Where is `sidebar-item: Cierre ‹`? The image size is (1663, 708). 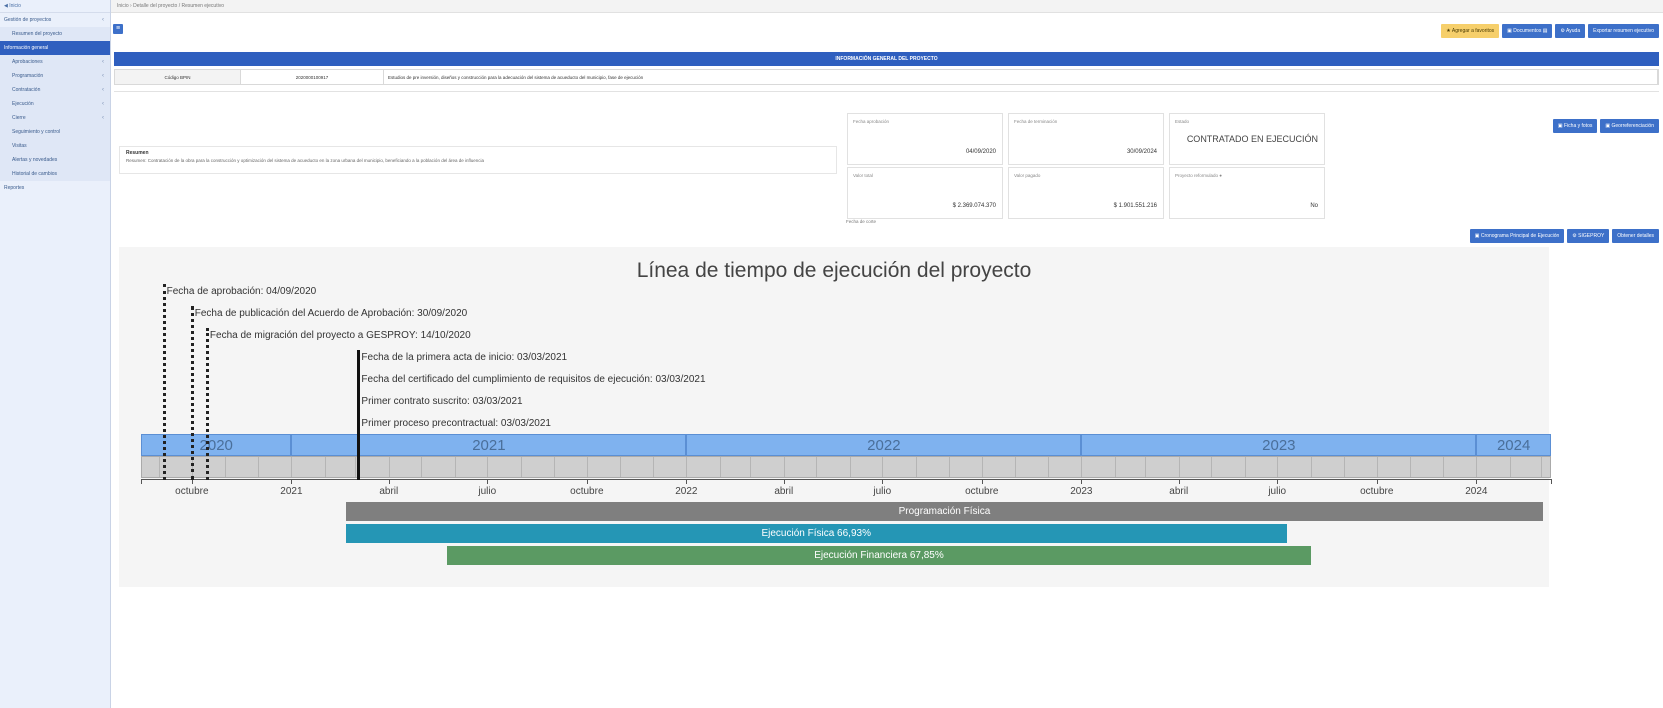 sidebar-item: Cierre ‹ is located at coordinates (55, 118).